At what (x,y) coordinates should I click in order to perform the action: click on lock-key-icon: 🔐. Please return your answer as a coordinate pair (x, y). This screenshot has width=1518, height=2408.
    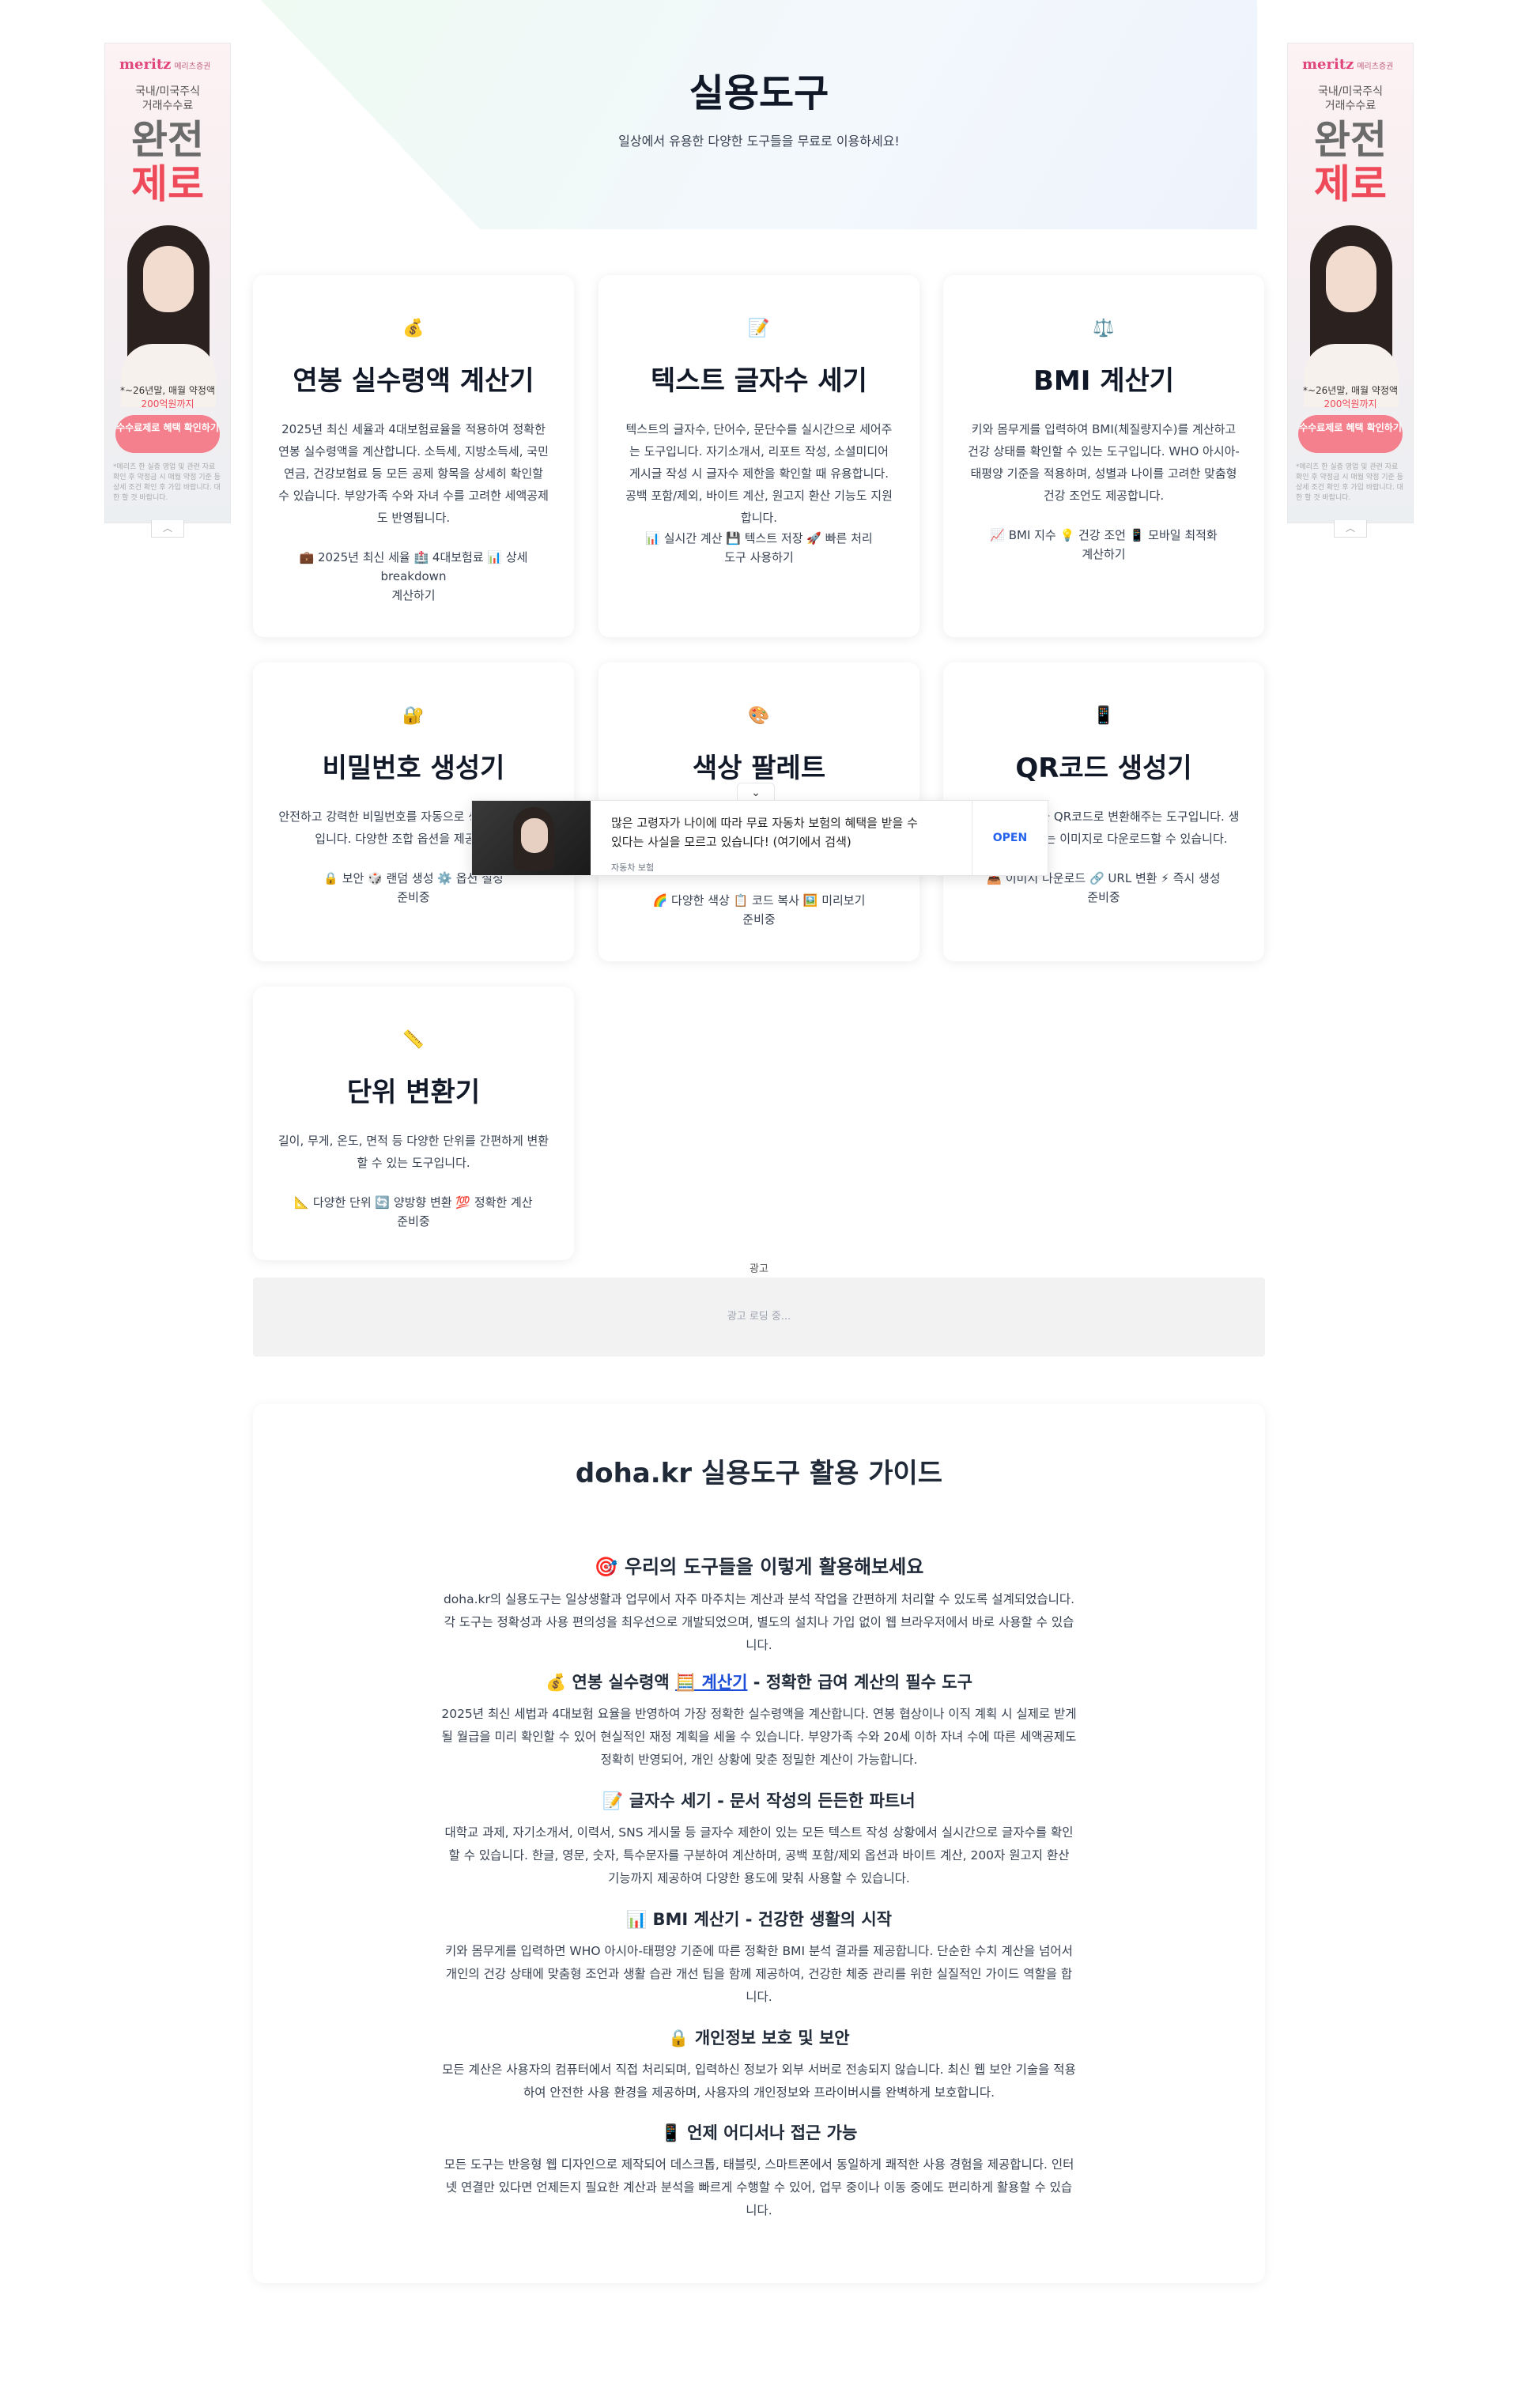
    Looking at the image, I should click on (414, 716).